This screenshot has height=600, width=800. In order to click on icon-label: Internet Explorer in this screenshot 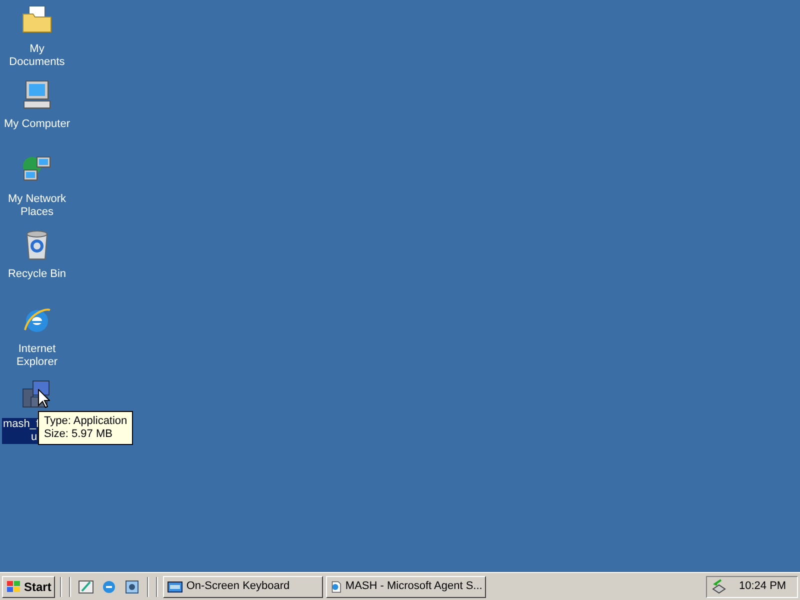, I will do `click(37, 356)`.